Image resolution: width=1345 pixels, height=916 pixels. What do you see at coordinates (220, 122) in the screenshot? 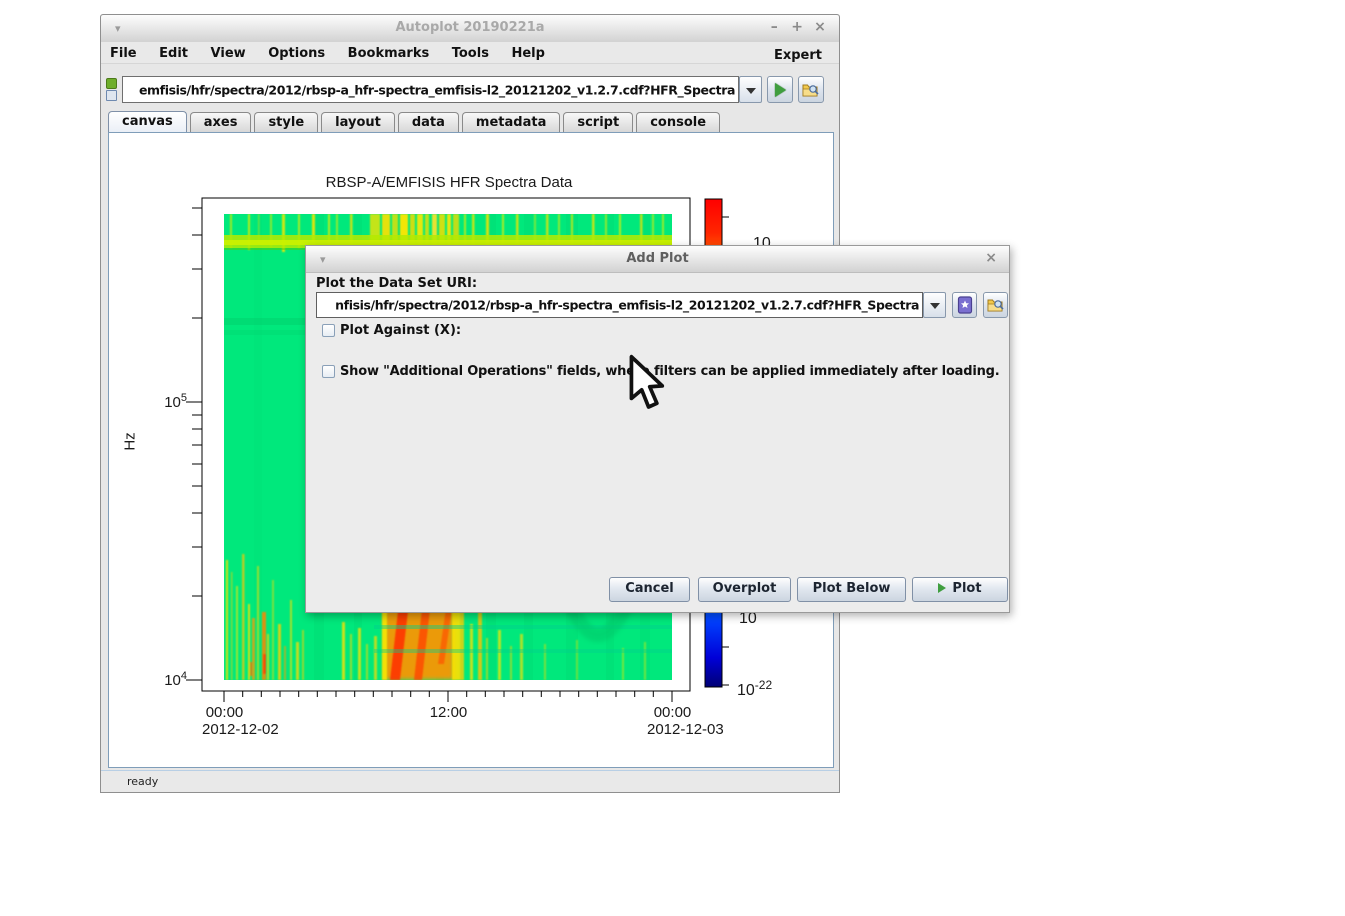
I see `tab-axes: axes` at bounding box center [220, 122].